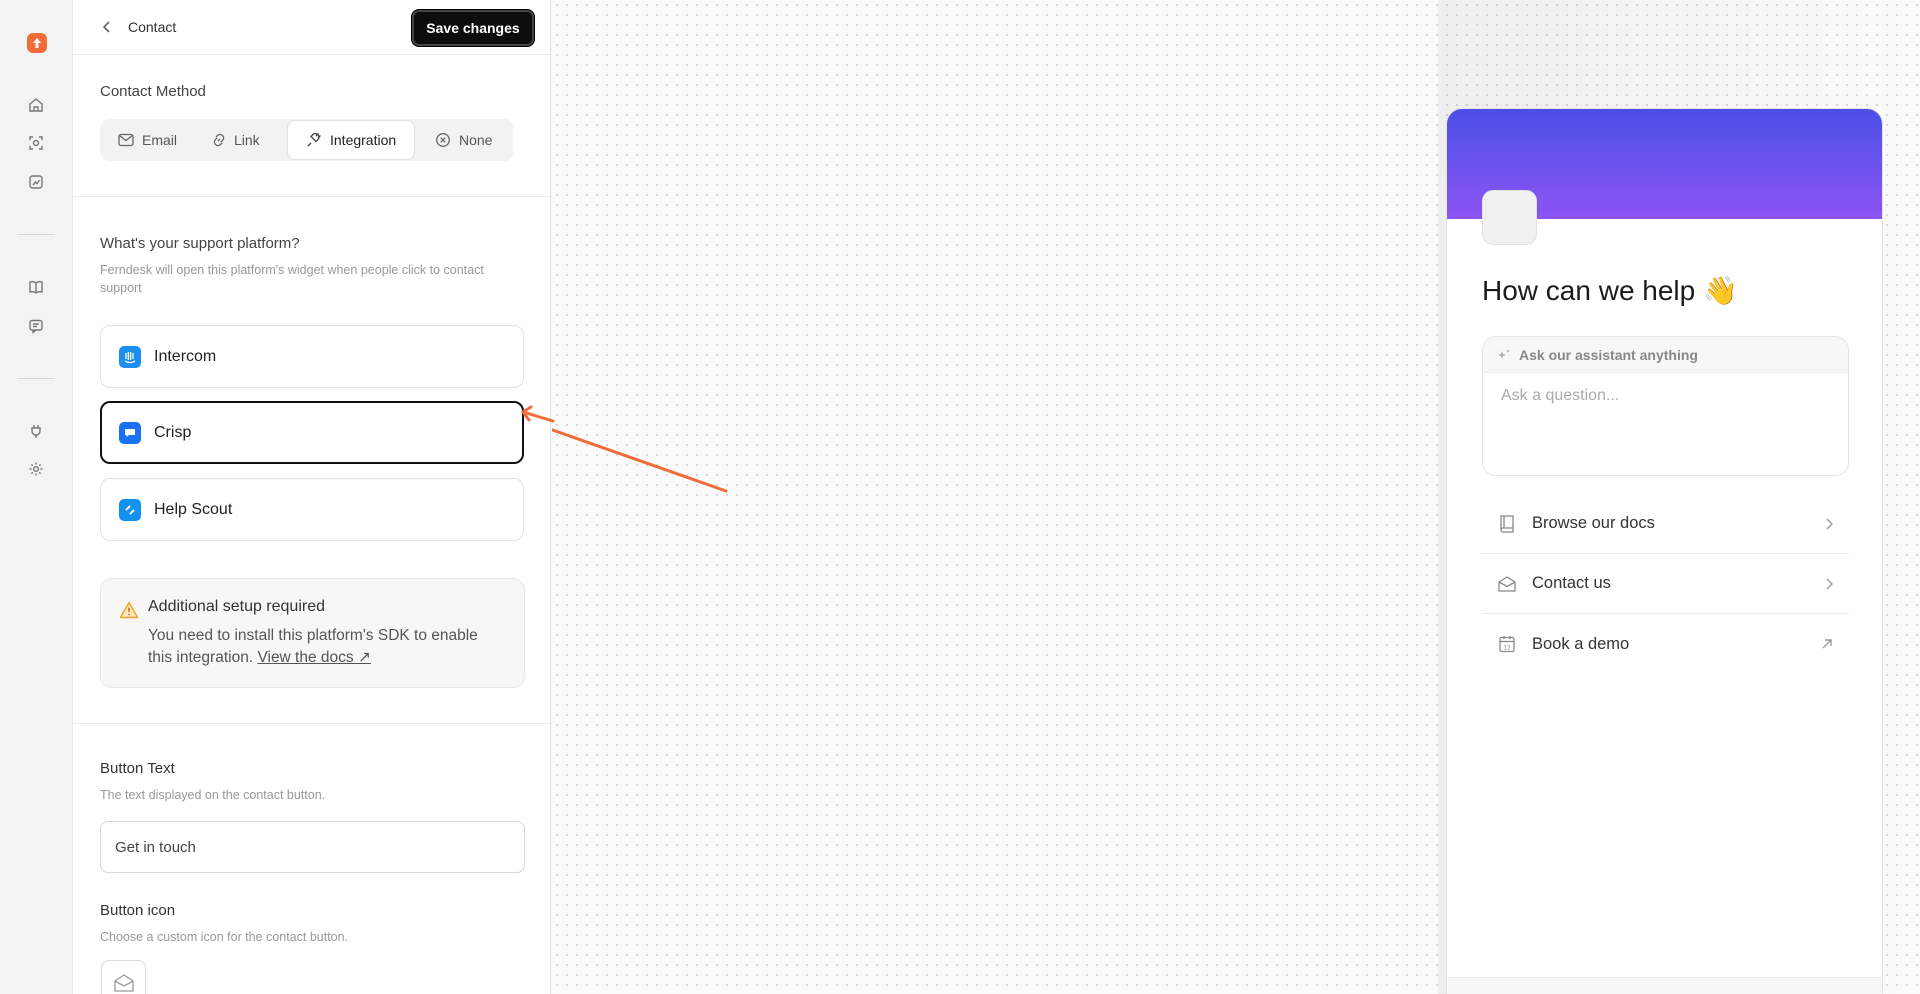 This screenshot has width=1920, height=994. I want to click on scan-icon, so click(36, 143).